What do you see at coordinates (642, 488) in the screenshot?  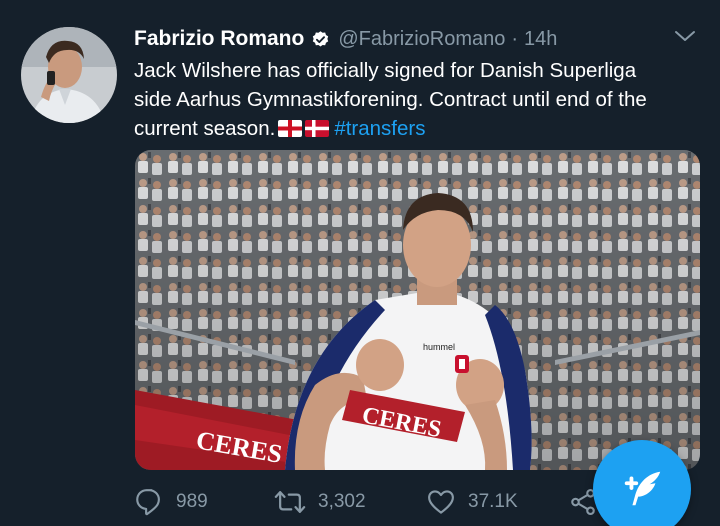 I see `compose-tweet-icon` at bounding box center [642, 488].